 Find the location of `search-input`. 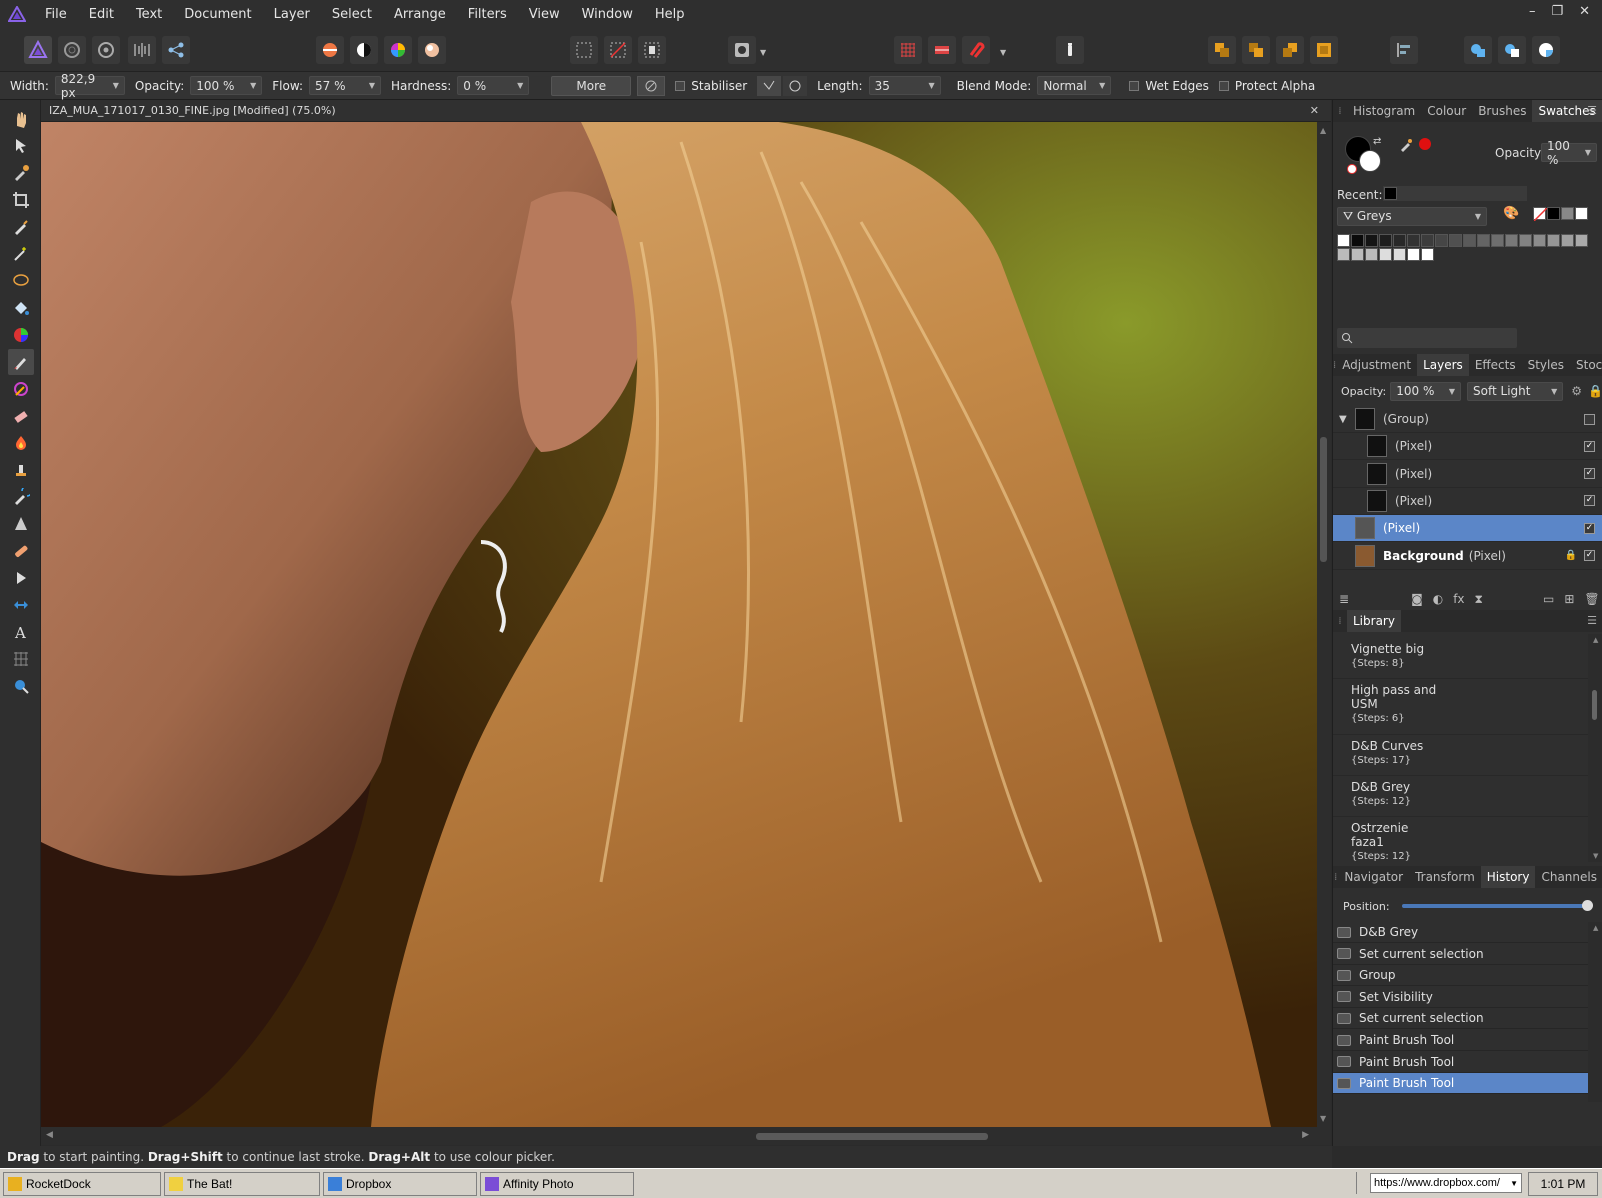

search-input is located at coordinates (1427, 338).